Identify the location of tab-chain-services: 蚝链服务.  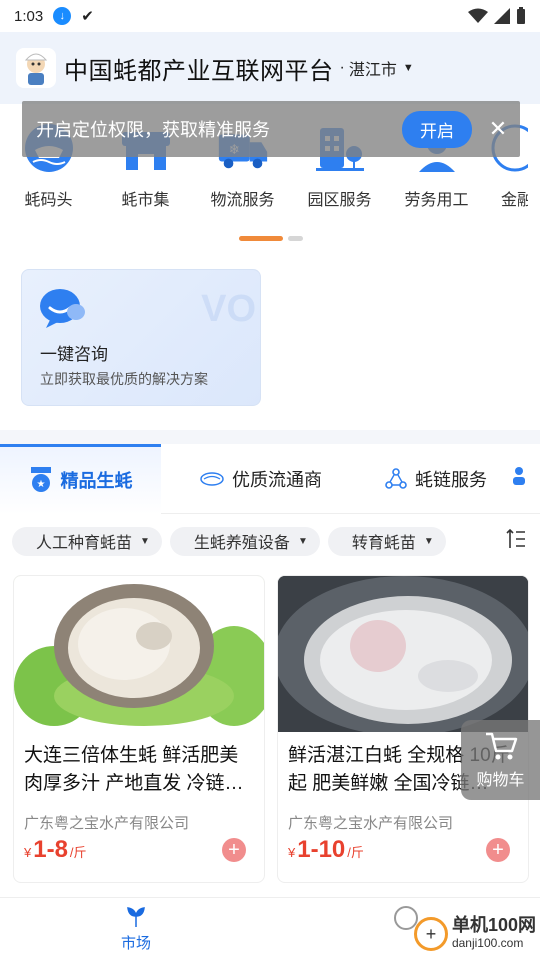
(436, 479).